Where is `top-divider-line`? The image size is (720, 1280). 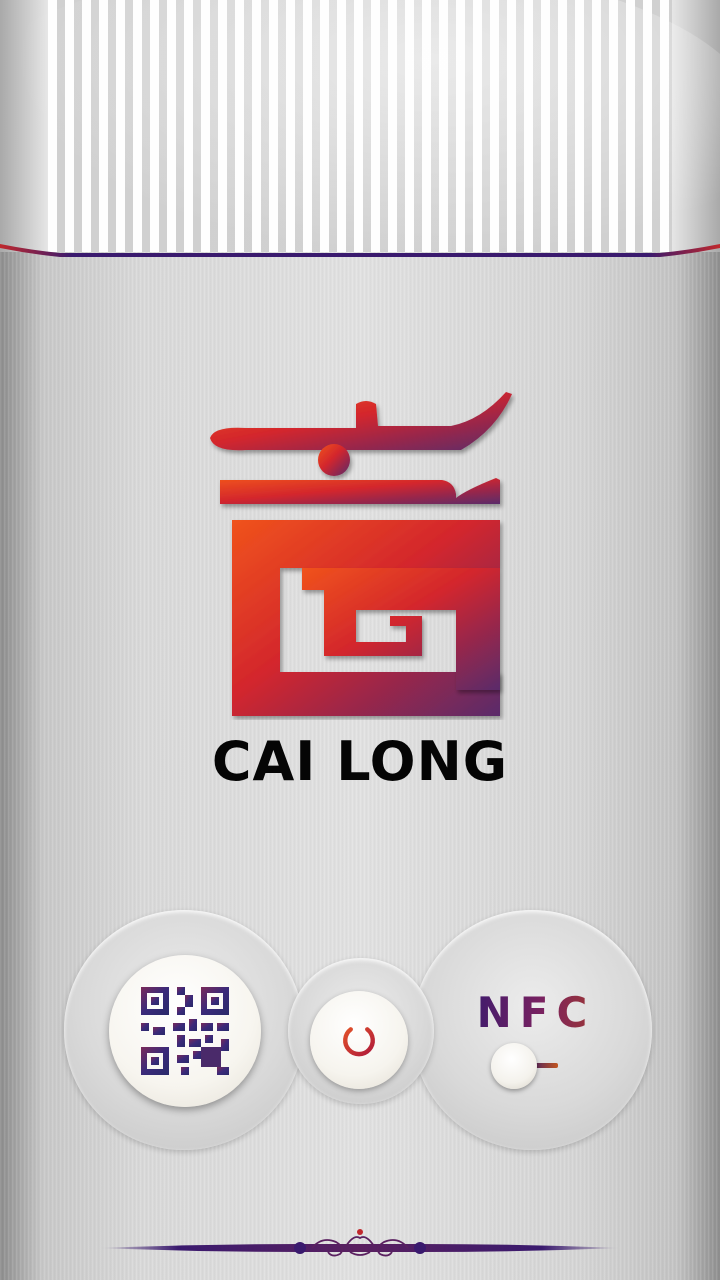 top-divider-line is located at coordinates (360, 250).